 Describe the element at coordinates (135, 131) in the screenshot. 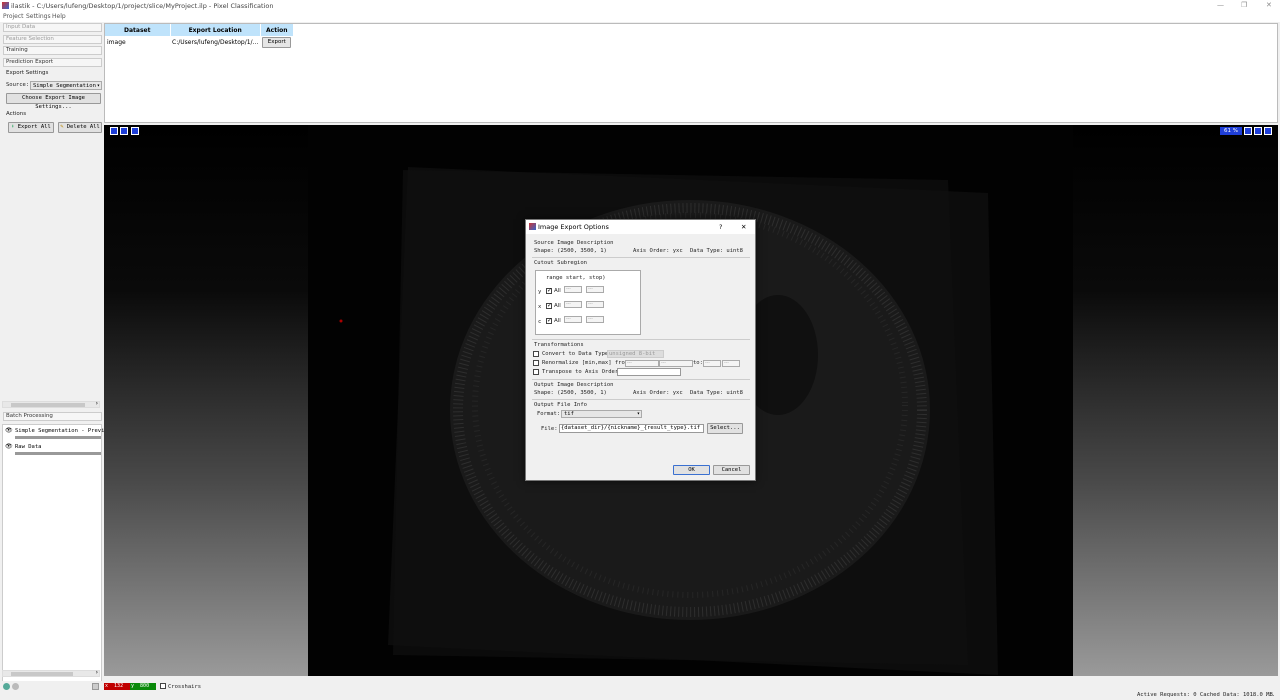

I see `rotate-icon` at that location.